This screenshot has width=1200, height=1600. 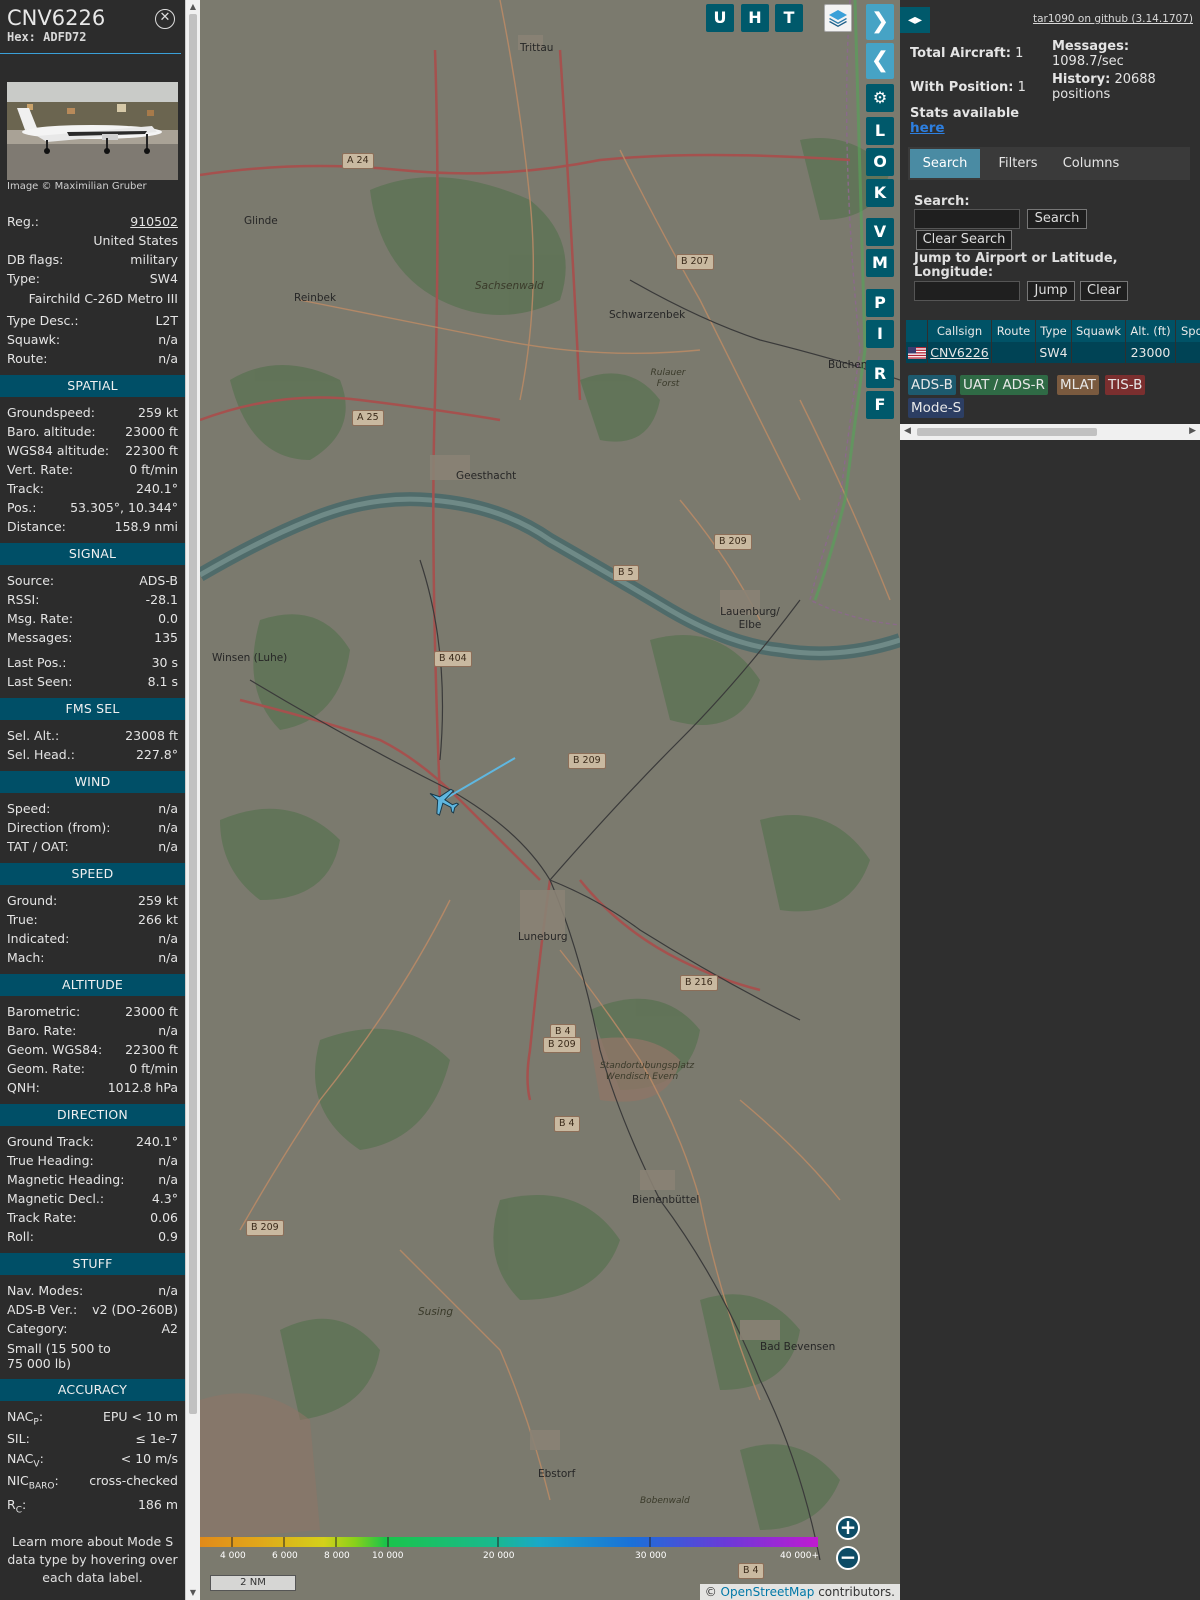 I want to click on altitude-label: Baro. Rate:, so click(x=42, y=1030).